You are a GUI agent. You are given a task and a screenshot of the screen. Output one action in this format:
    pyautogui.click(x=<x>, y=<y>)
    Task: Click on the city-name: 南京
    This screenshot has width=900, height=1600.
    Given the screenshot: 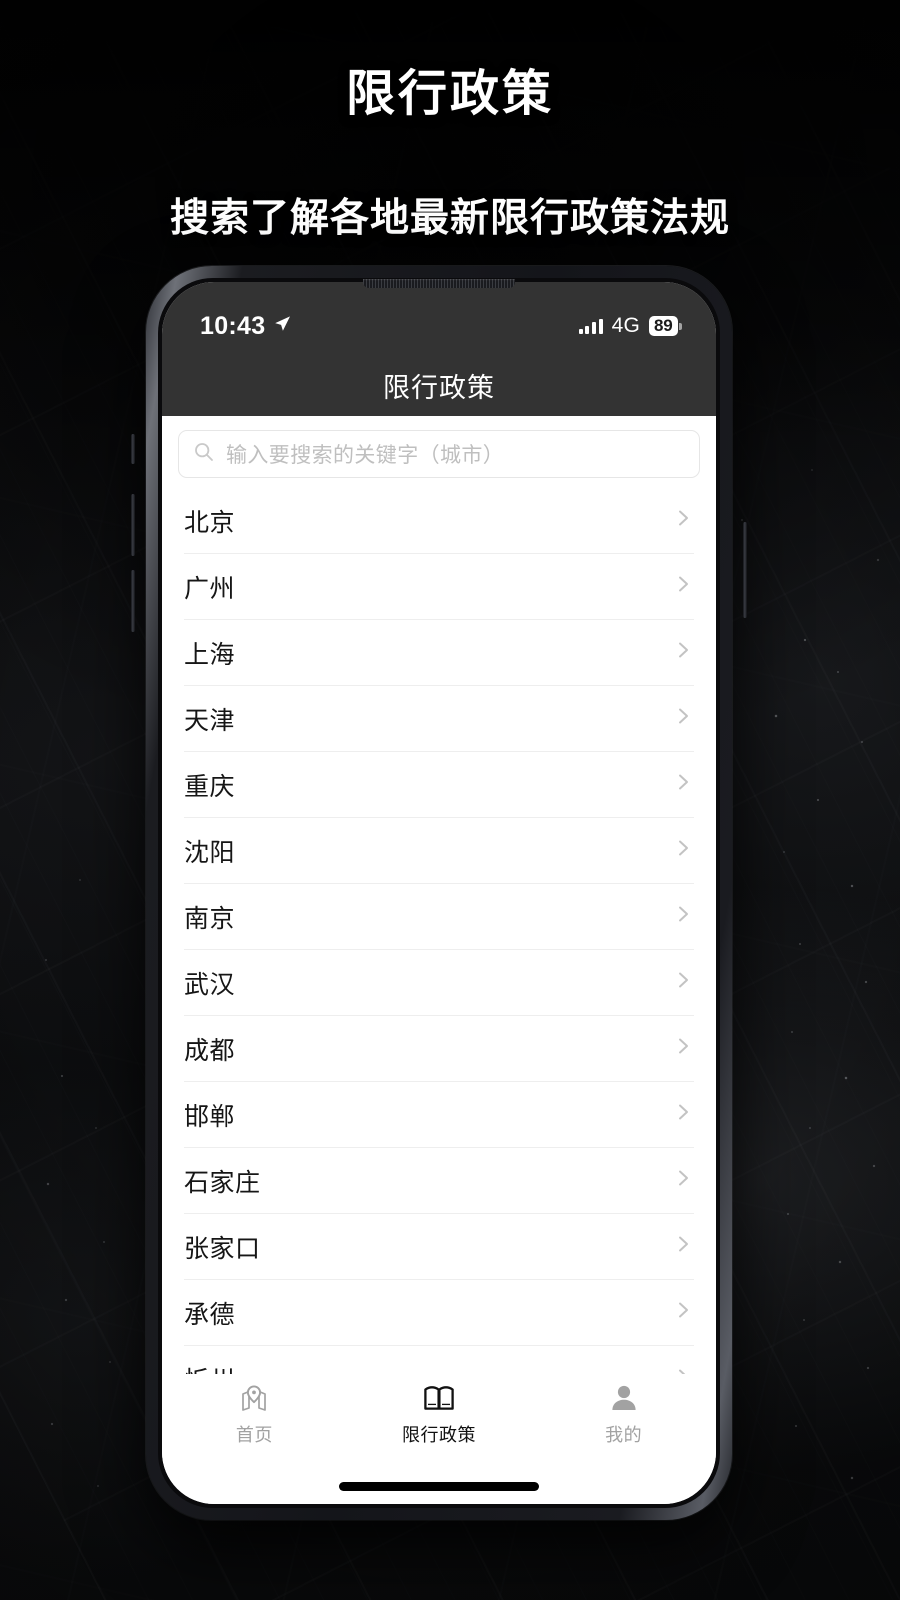 What is the action you would take?
    pyautogui.click(x=210, y=918)
    